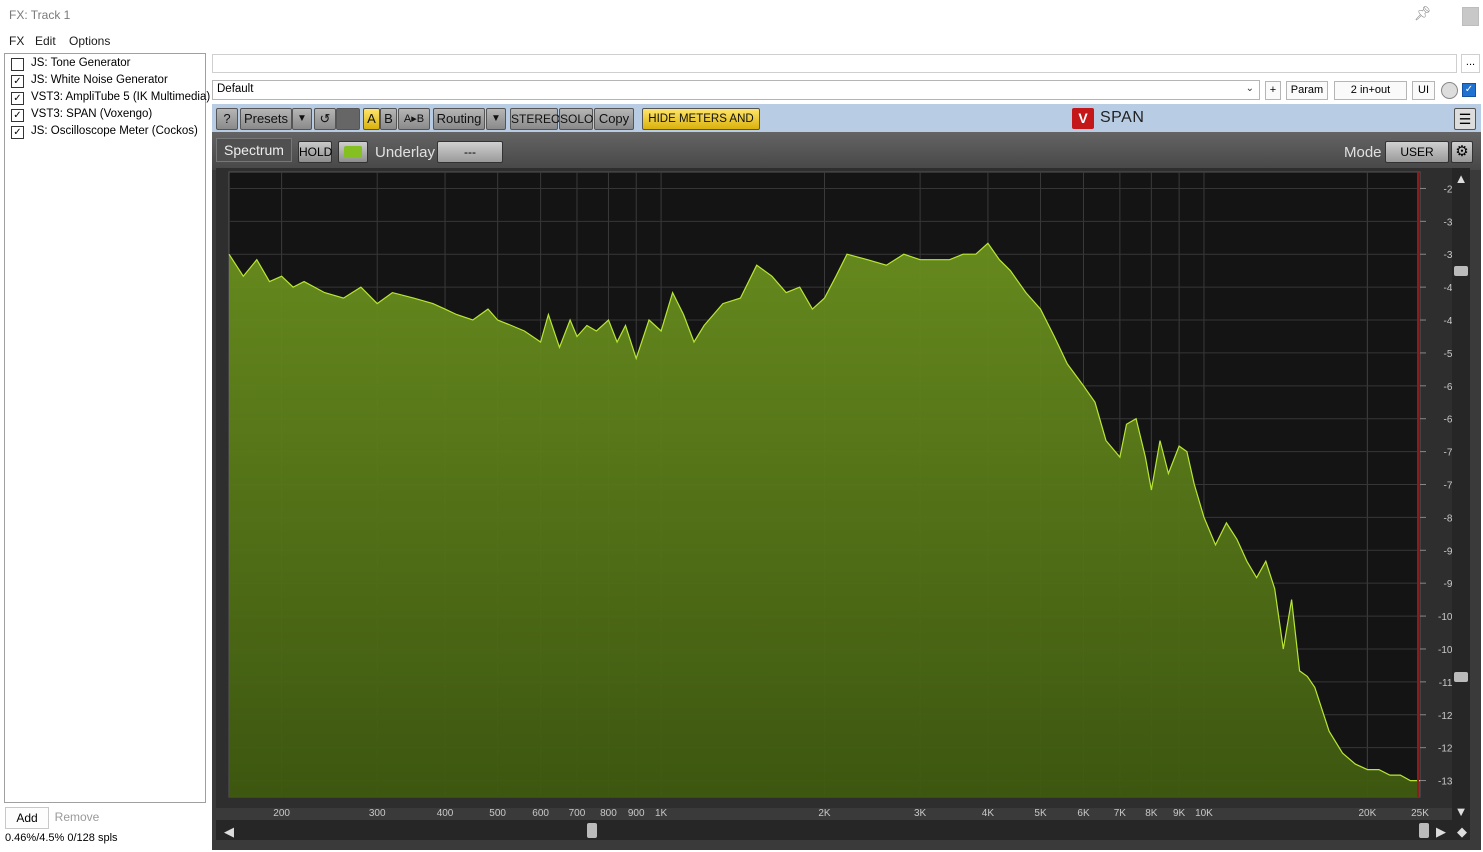  Describe the element at coordinates (834, 63) in the screenshot. I see `plugin-search-field` at that location.